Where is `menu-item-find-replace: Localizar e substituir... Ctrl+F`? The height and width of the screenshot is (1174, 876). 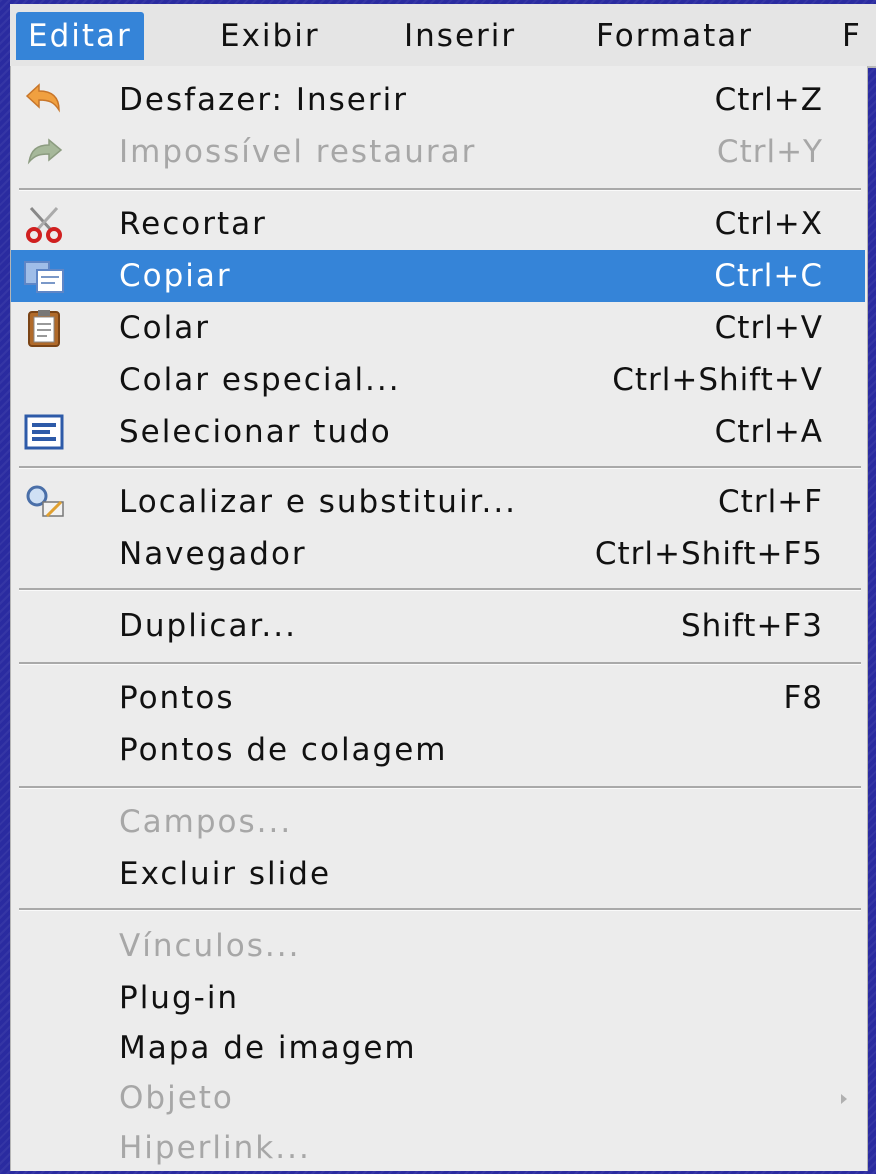 menu-item-find-replace: Localizar e substituir... Ctrl+F is located at coordinates (438, 502).